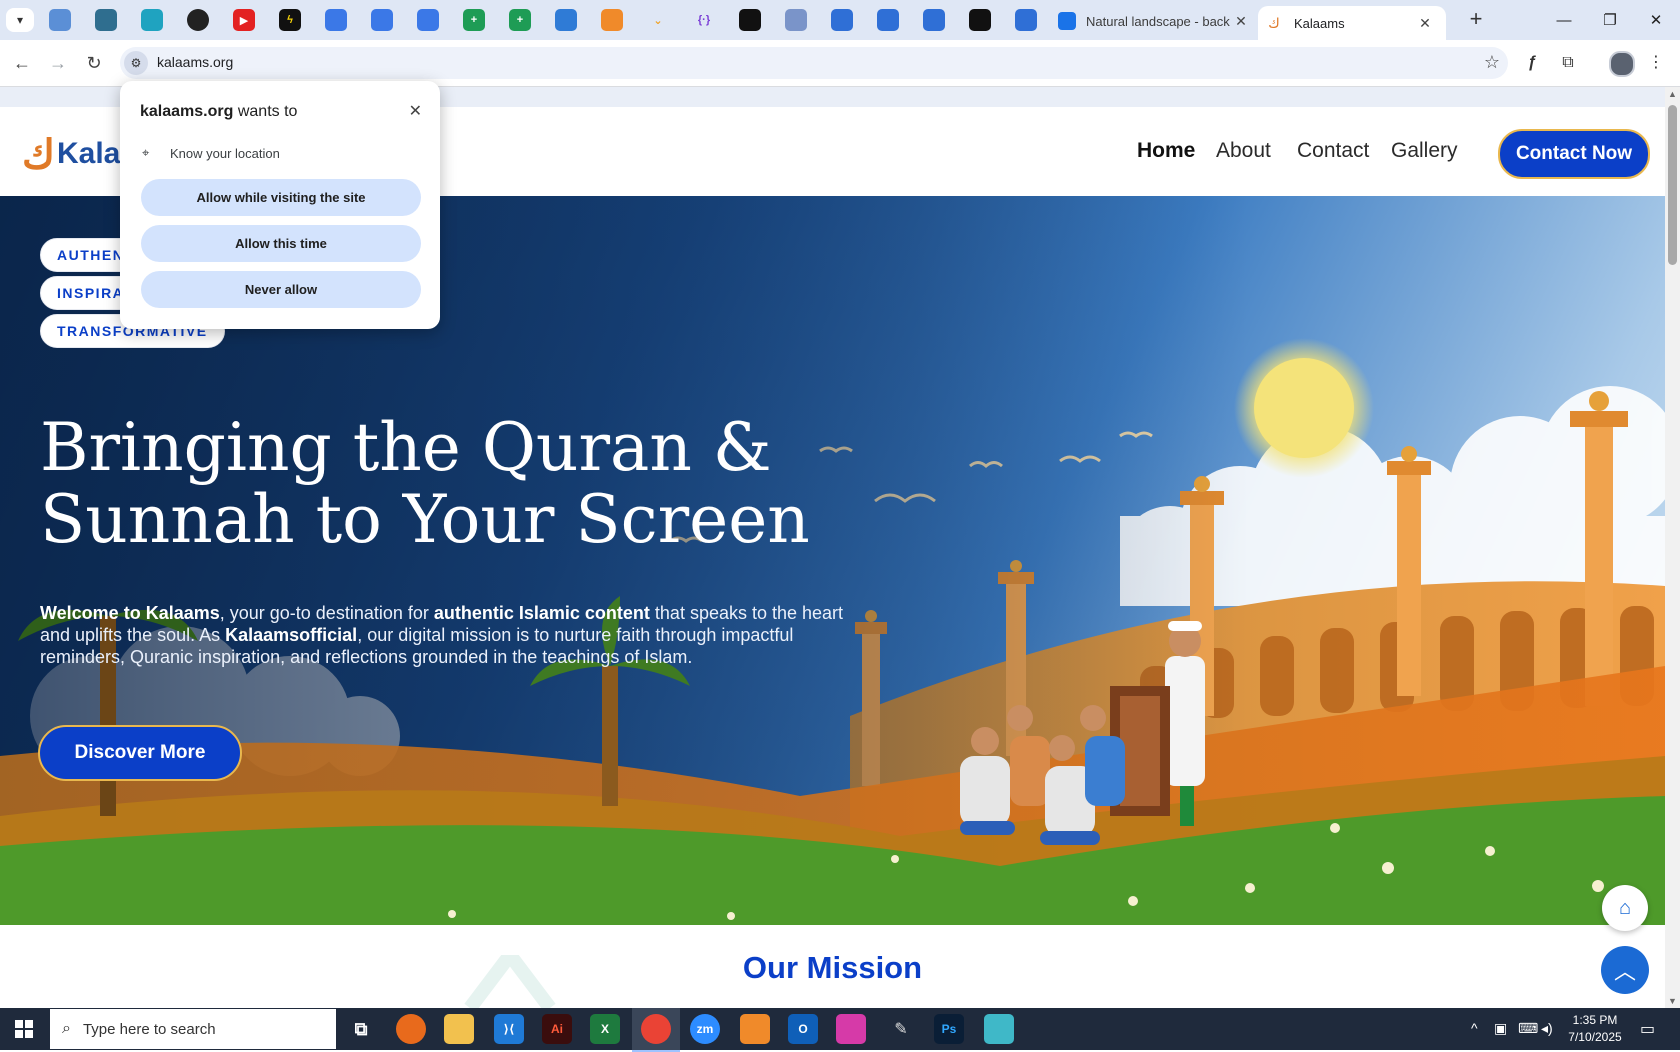 The height and width of the screenshot is (1052, 1680). What do you see at coordinates (136, 63) in the screenshot?
I see `site-settings-icon: ⚙` at bounding box center [136, 63].